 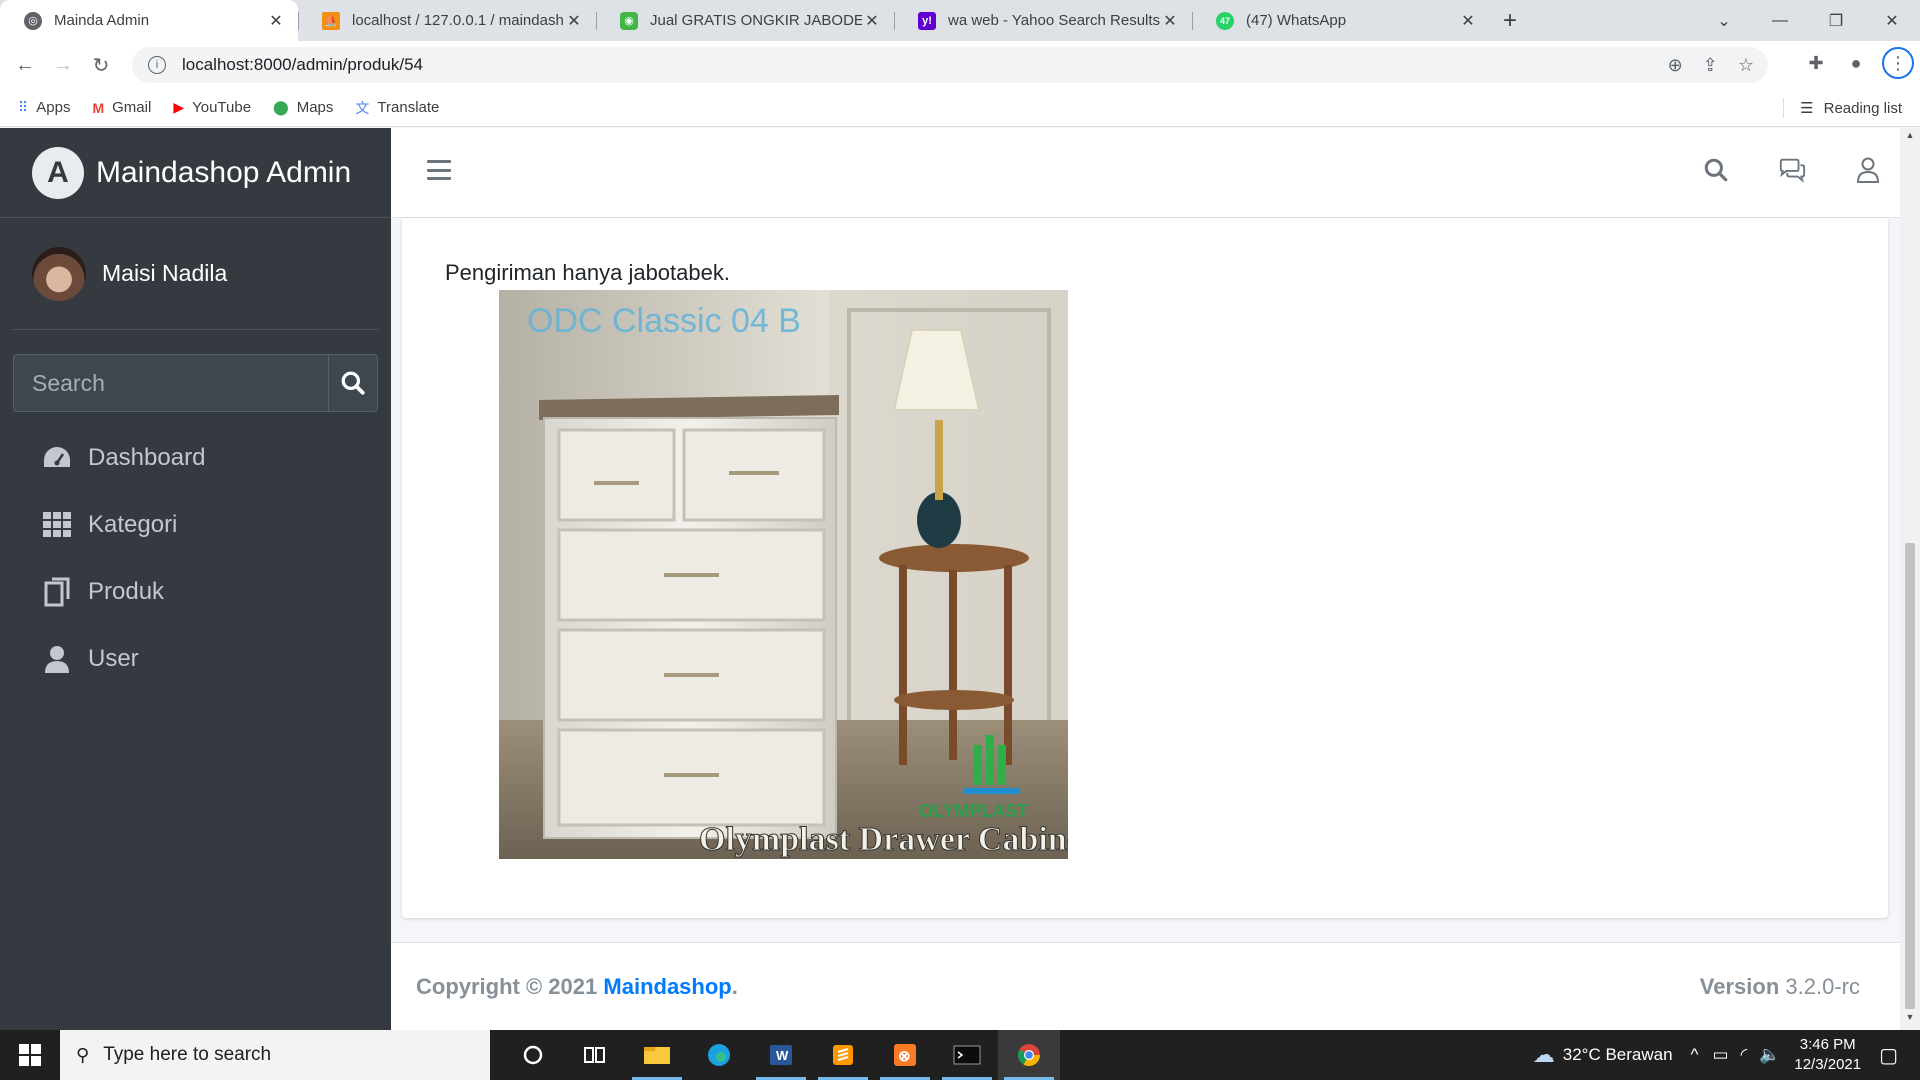 I want to click on page-scrollbar: ▲ ▼, so click(x=1910, y=579).